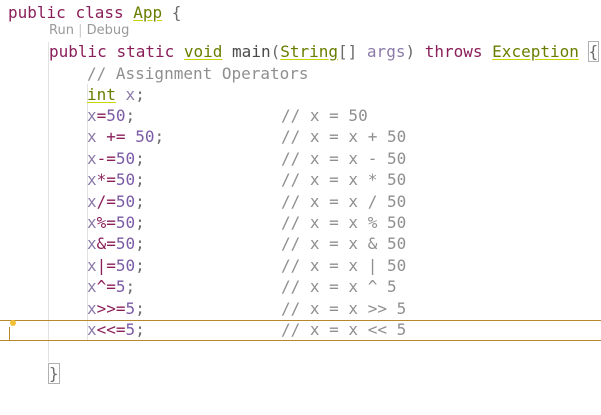 The image size is (601, 415). I want to click on code-line-statement: x/=50; // x = x / 50, so click(246, 201).